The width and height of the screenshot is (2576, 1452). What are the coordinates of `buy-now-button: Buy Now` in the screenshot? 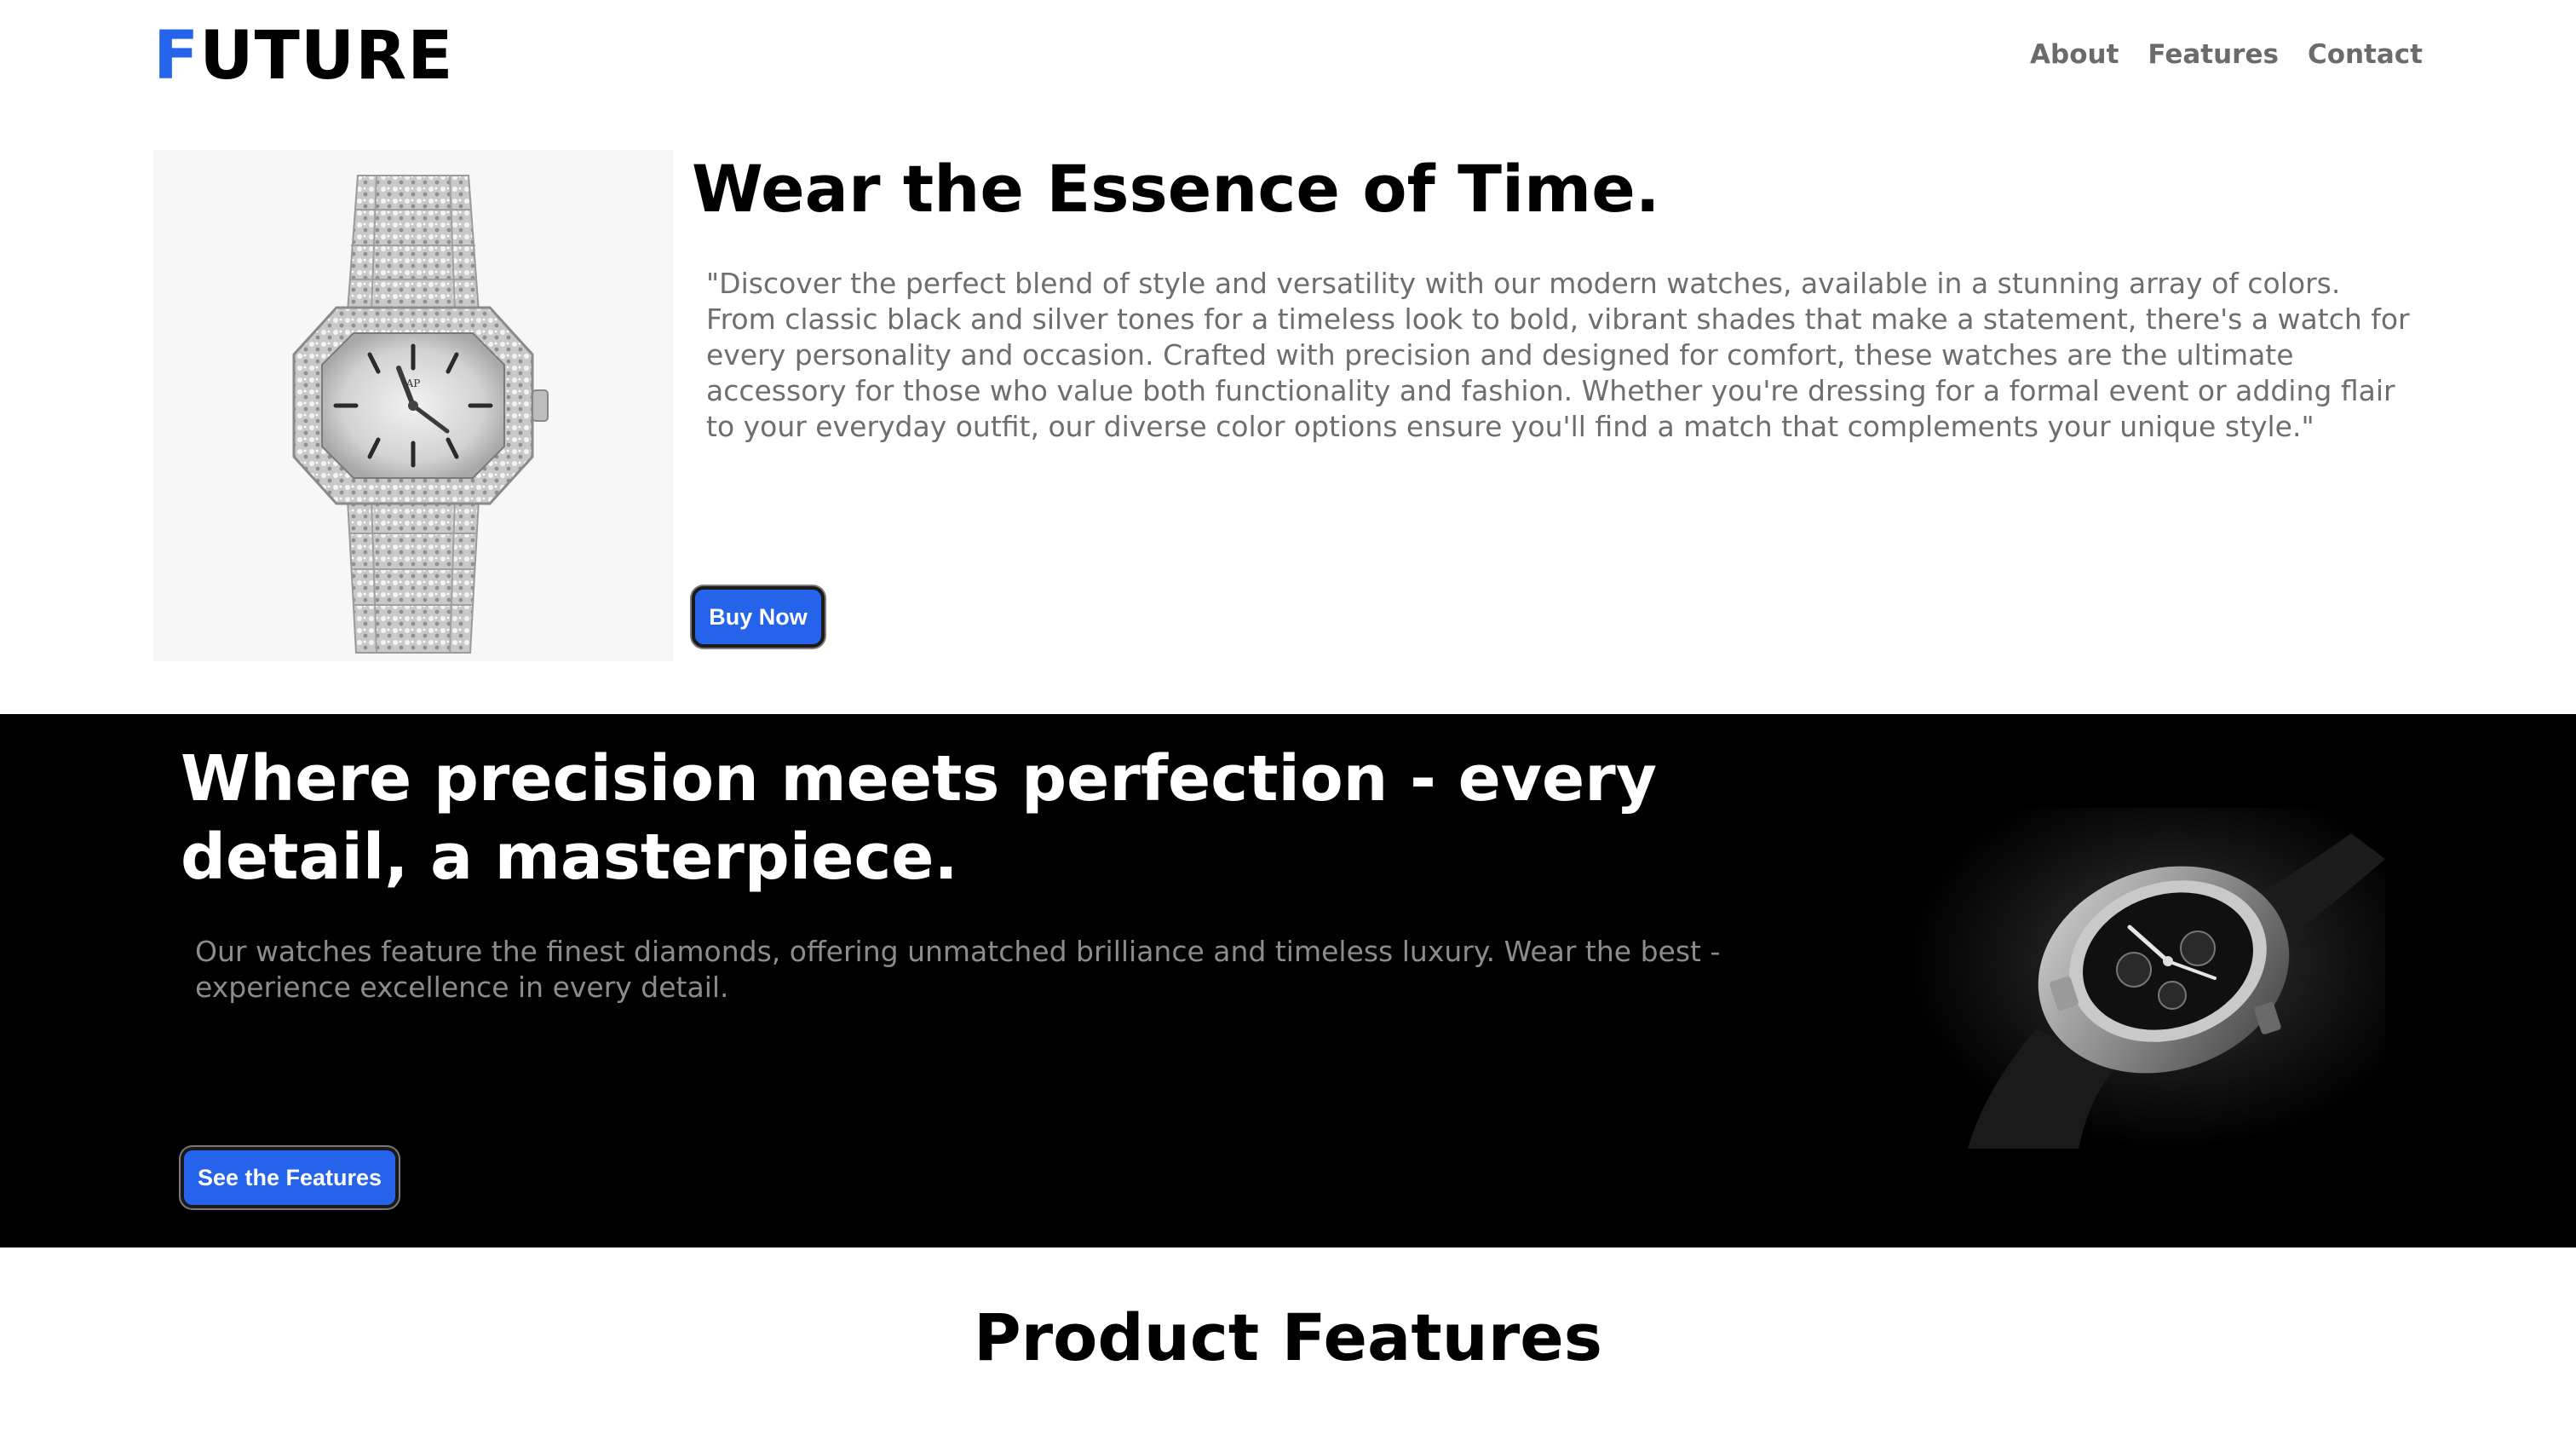 It's located at (759, 617).